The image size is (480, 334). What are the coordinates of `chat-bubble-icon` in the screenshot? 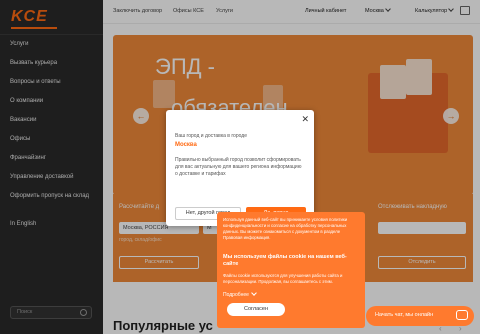 It's located at (462, 315).